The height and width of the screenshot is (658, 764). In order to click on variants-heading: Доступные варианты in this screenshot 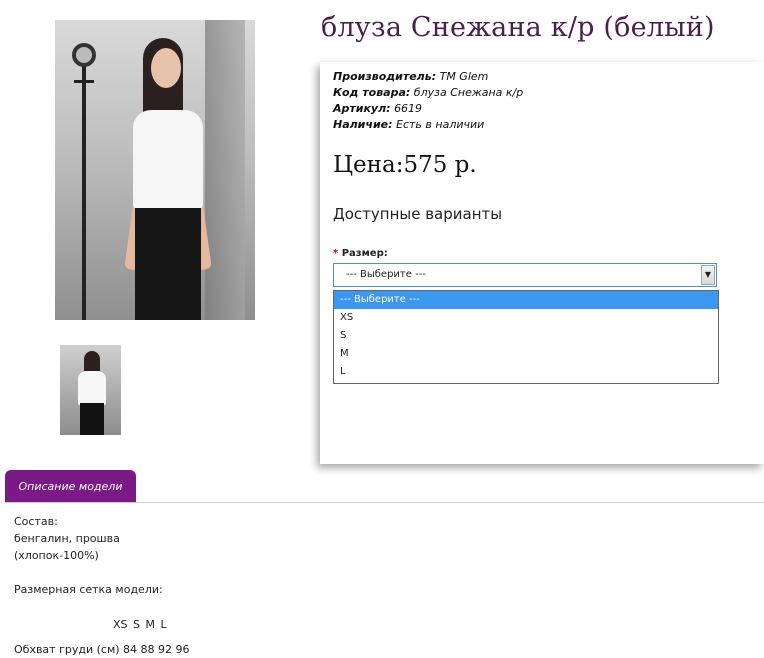, I will do `click(418, 214)`.